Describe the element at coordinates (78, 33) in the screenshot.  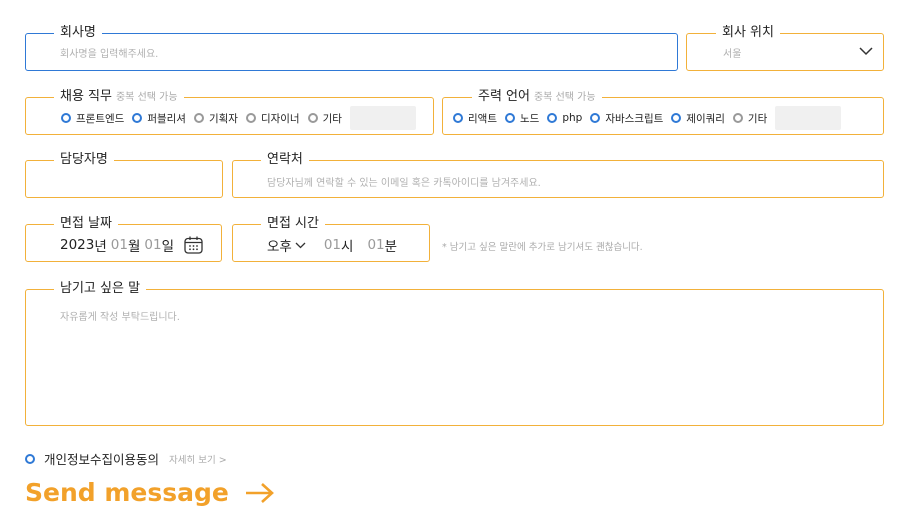
I see `company-name-label: 회사명` at that location.